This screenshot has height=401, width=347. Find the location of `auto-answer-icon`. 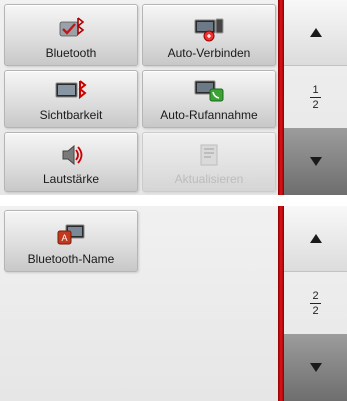

auto-answer-icon is located at coordinates (209, 91).